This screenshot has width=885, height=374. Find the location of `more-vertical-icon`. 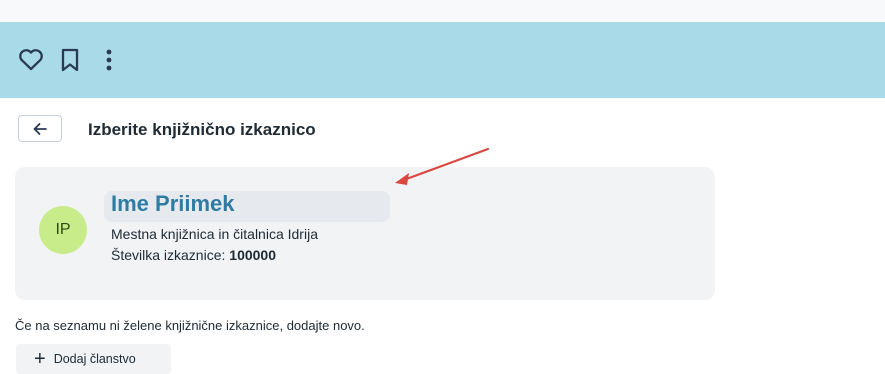

more-vertical-icon is located at coordinates (109, 60).